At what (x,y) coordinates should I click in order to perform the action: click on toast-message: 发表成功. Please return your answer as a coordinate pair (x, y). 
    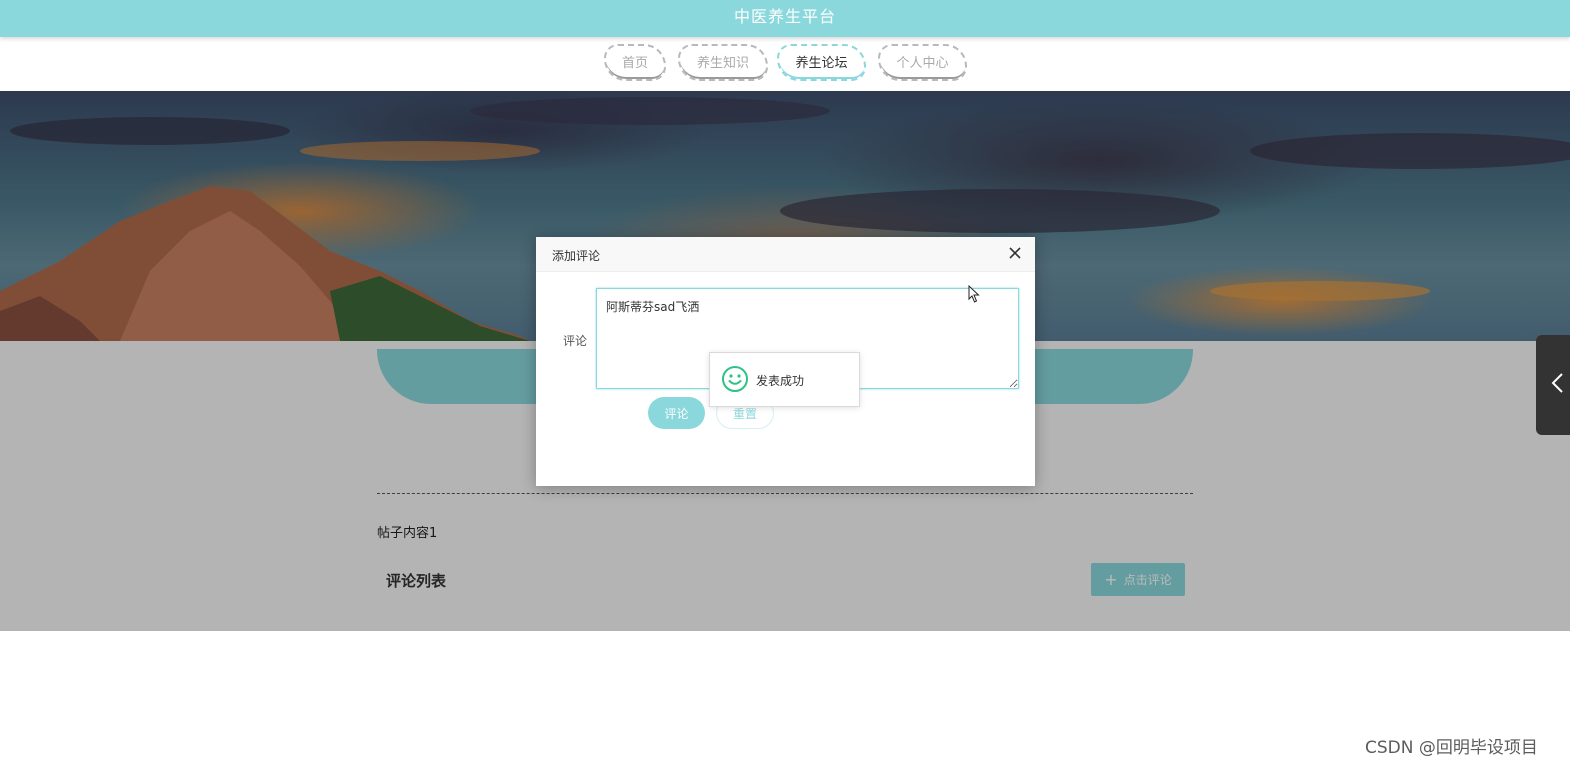
    Looking at the image, I should click on (780, 381).